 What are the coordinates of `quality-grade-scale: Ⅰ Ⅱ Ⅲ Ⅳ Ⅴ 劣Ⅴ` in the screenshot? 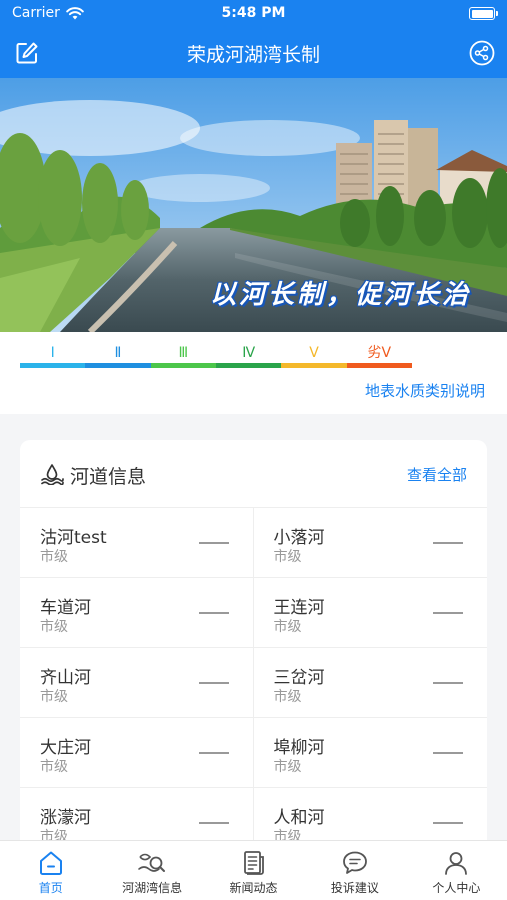 It's located at (216, 356).